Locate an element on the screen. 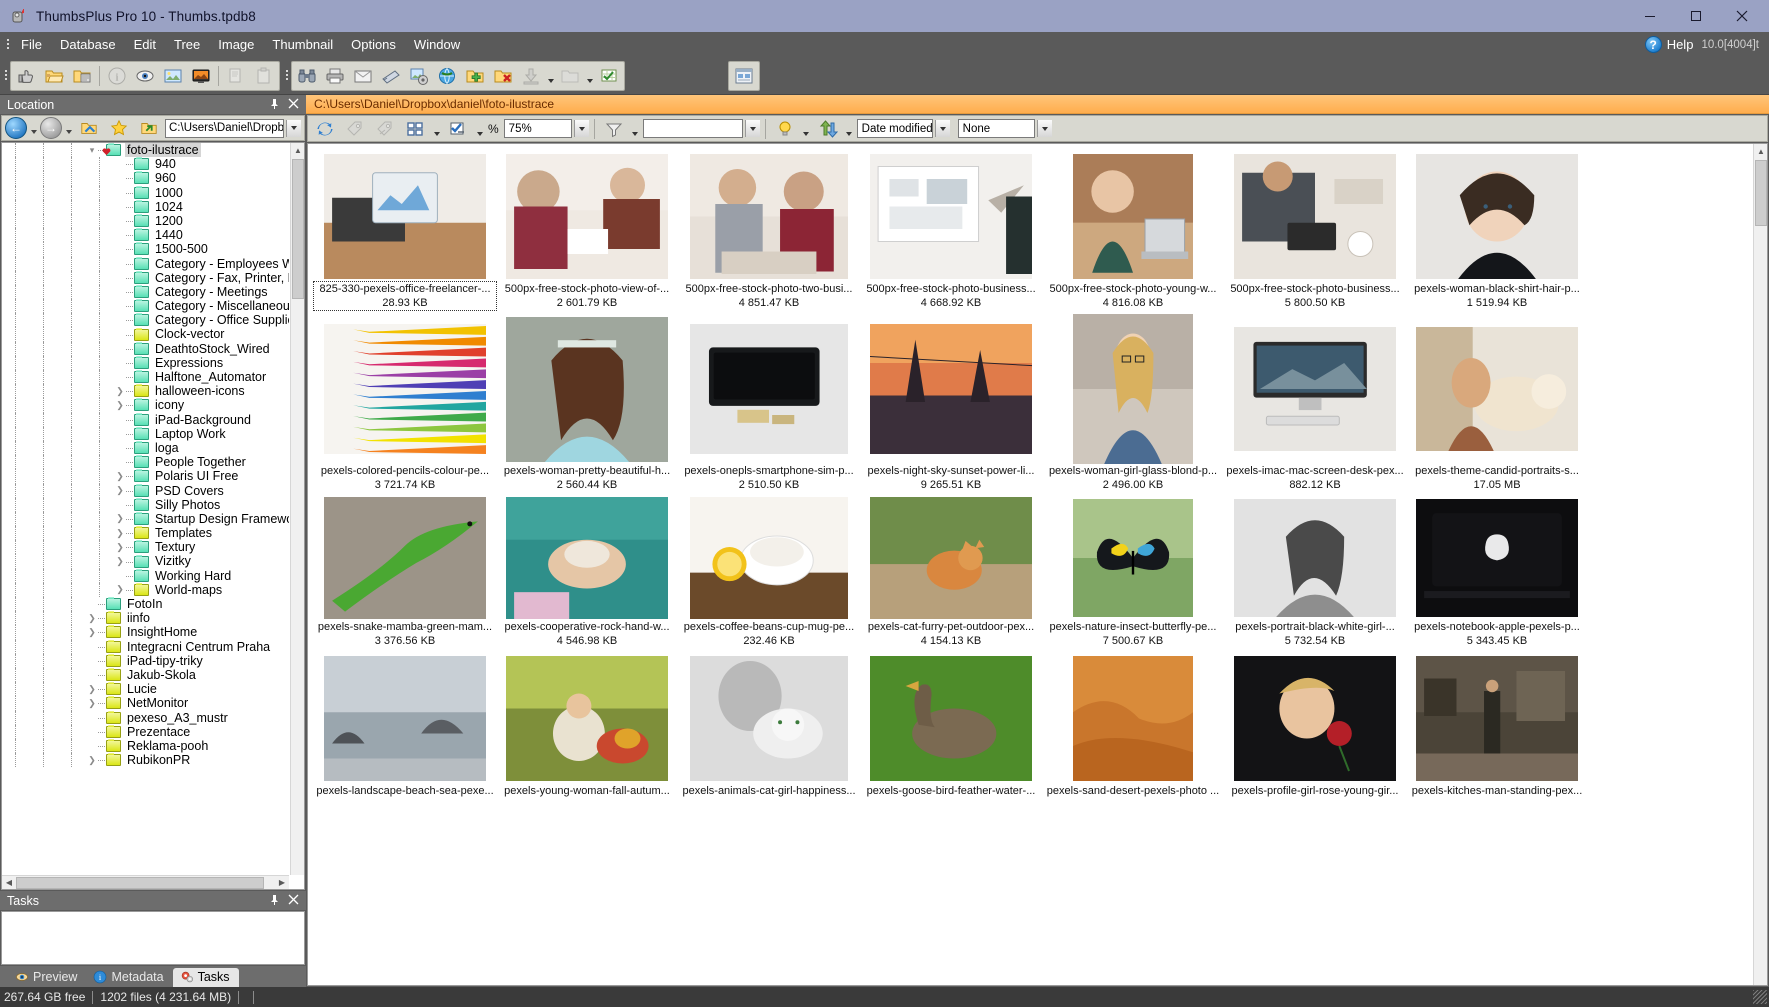 This screenshot has height=1007, width=1769. paste-icon is located at coordinates (264, 76).